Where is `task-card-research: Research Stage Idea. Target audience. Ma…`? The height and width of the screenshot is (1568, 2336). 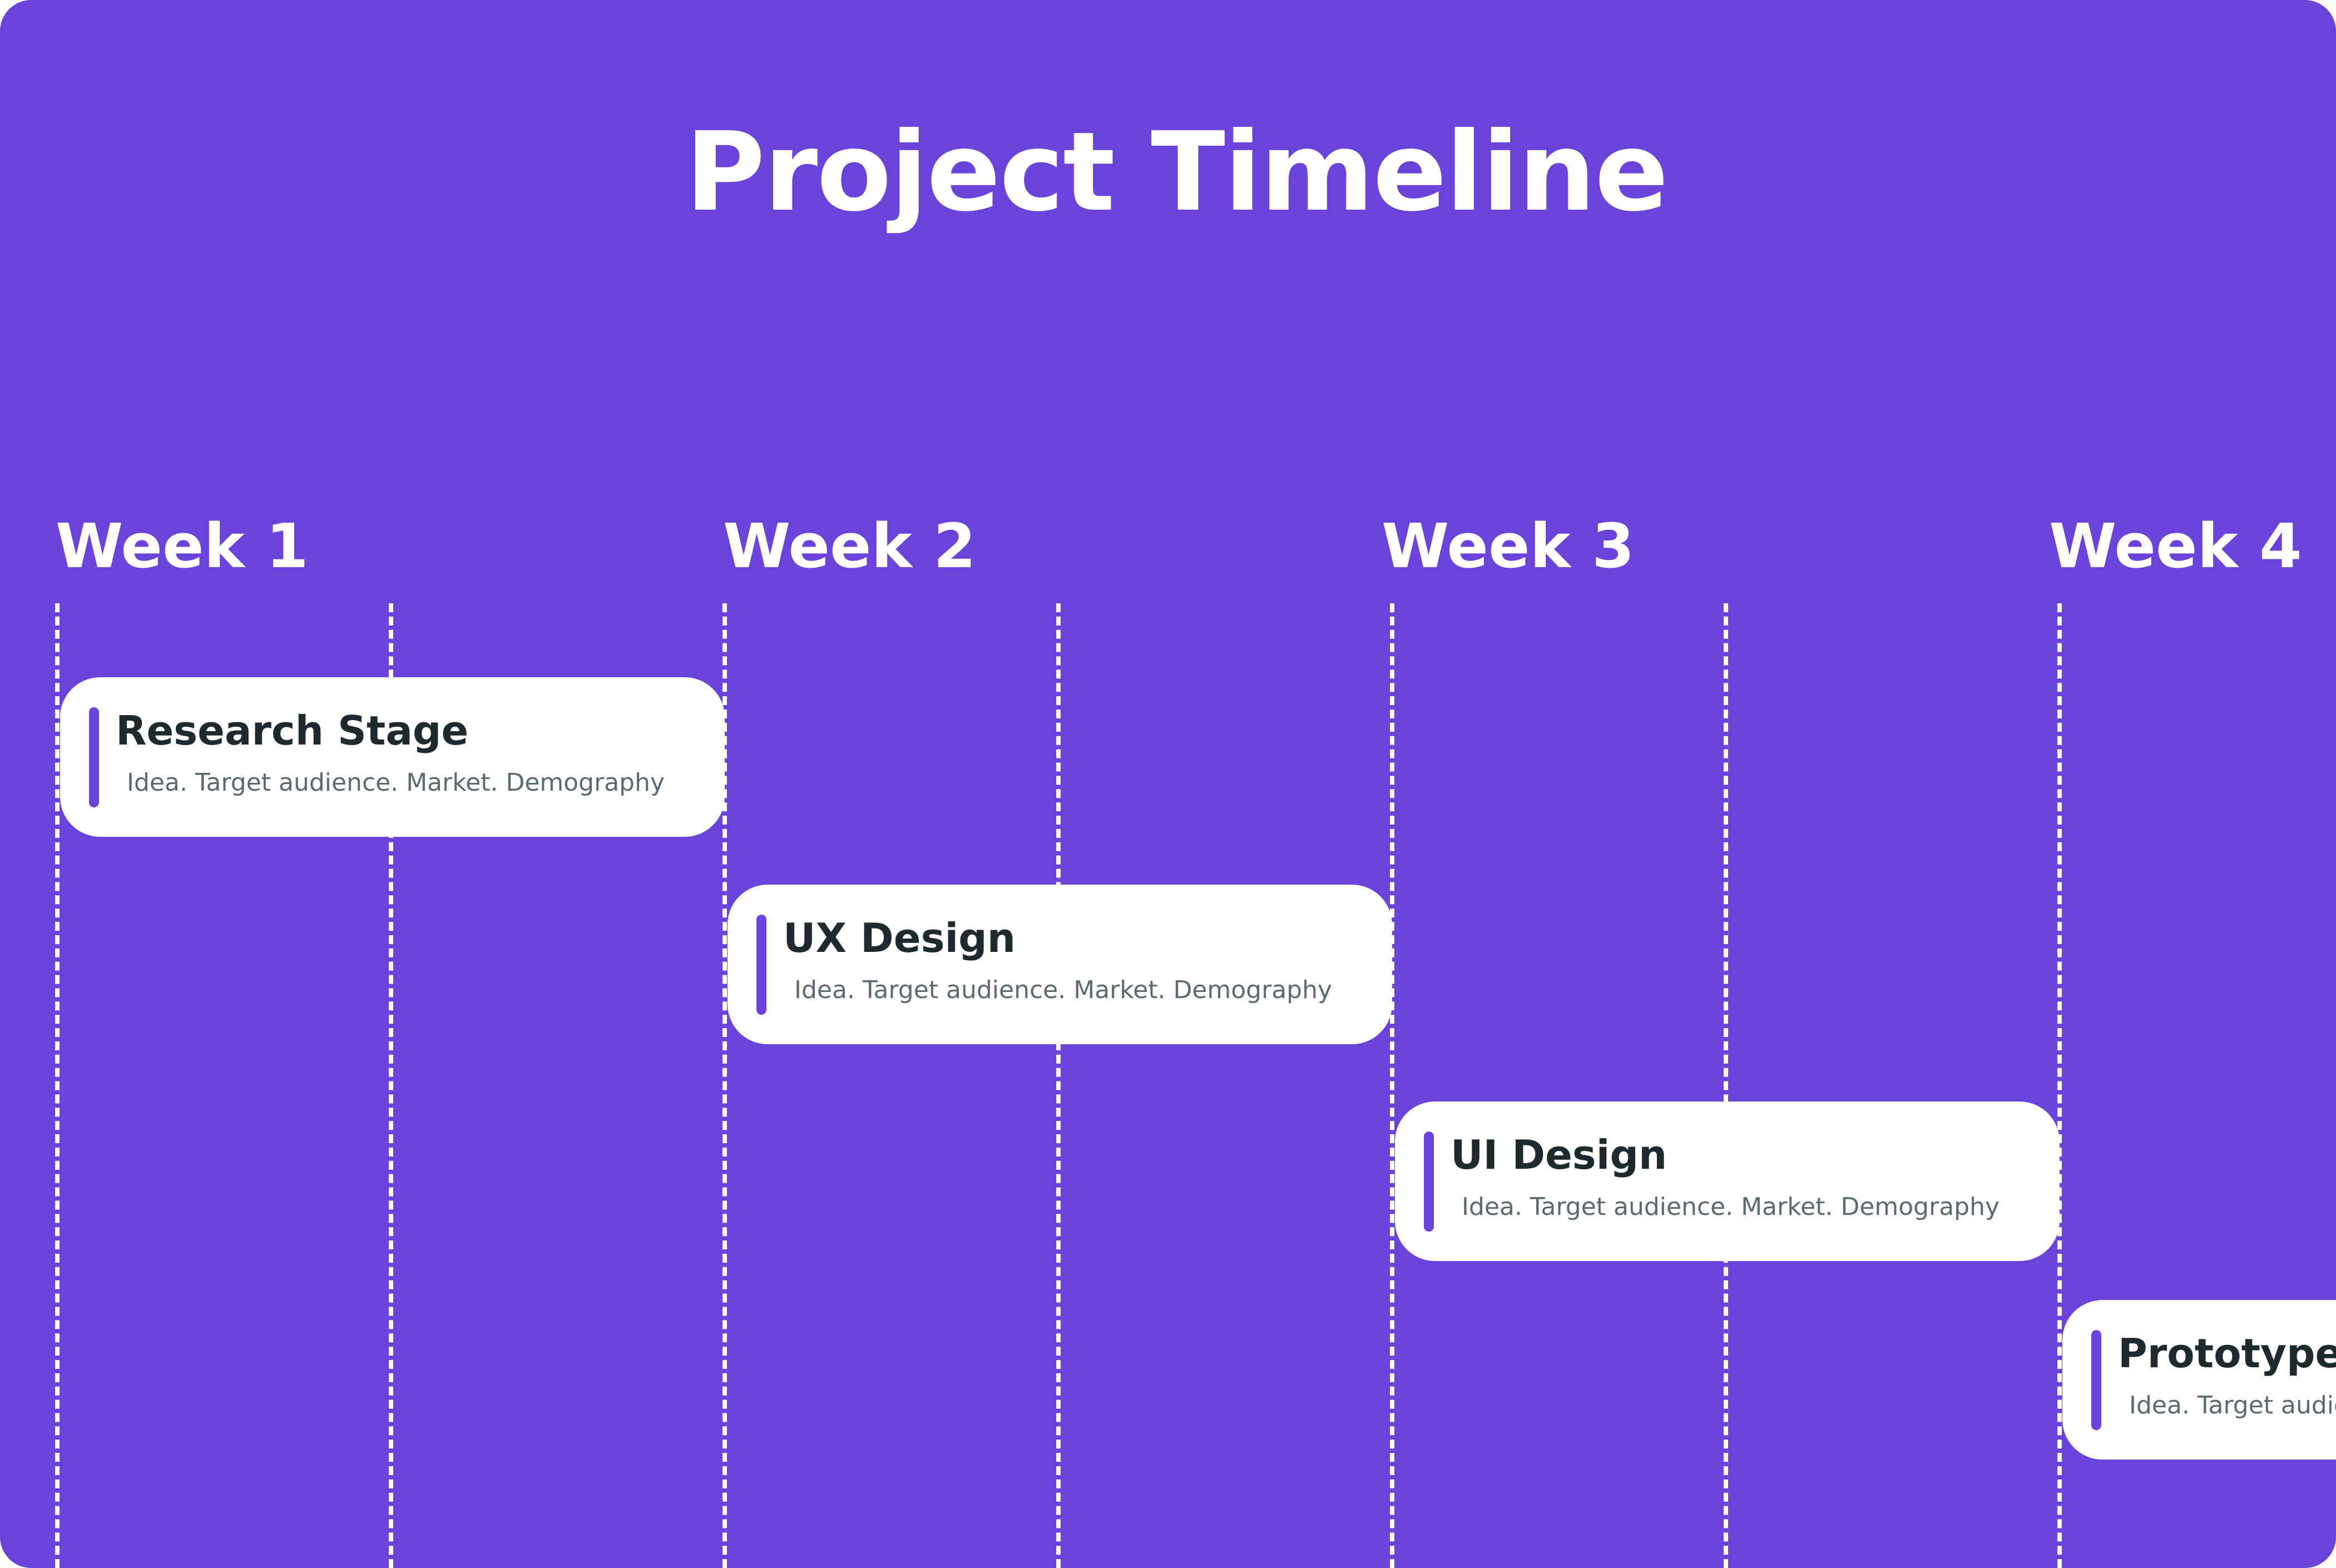 task-card-research: Research Stage Idea. Target audience. Ma… is located at coordinates (393, 757).